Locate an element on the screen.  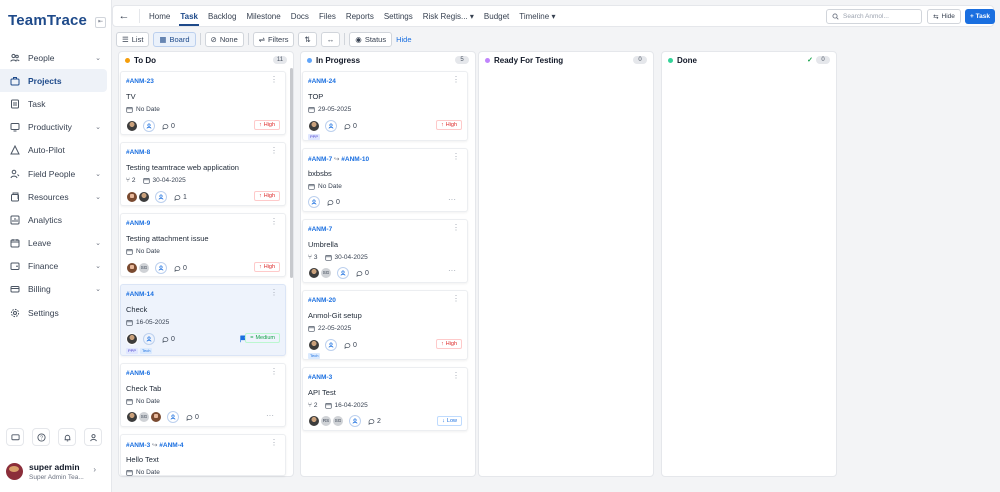
app-logo: TeamTrace is located at coordinates (47, 20).